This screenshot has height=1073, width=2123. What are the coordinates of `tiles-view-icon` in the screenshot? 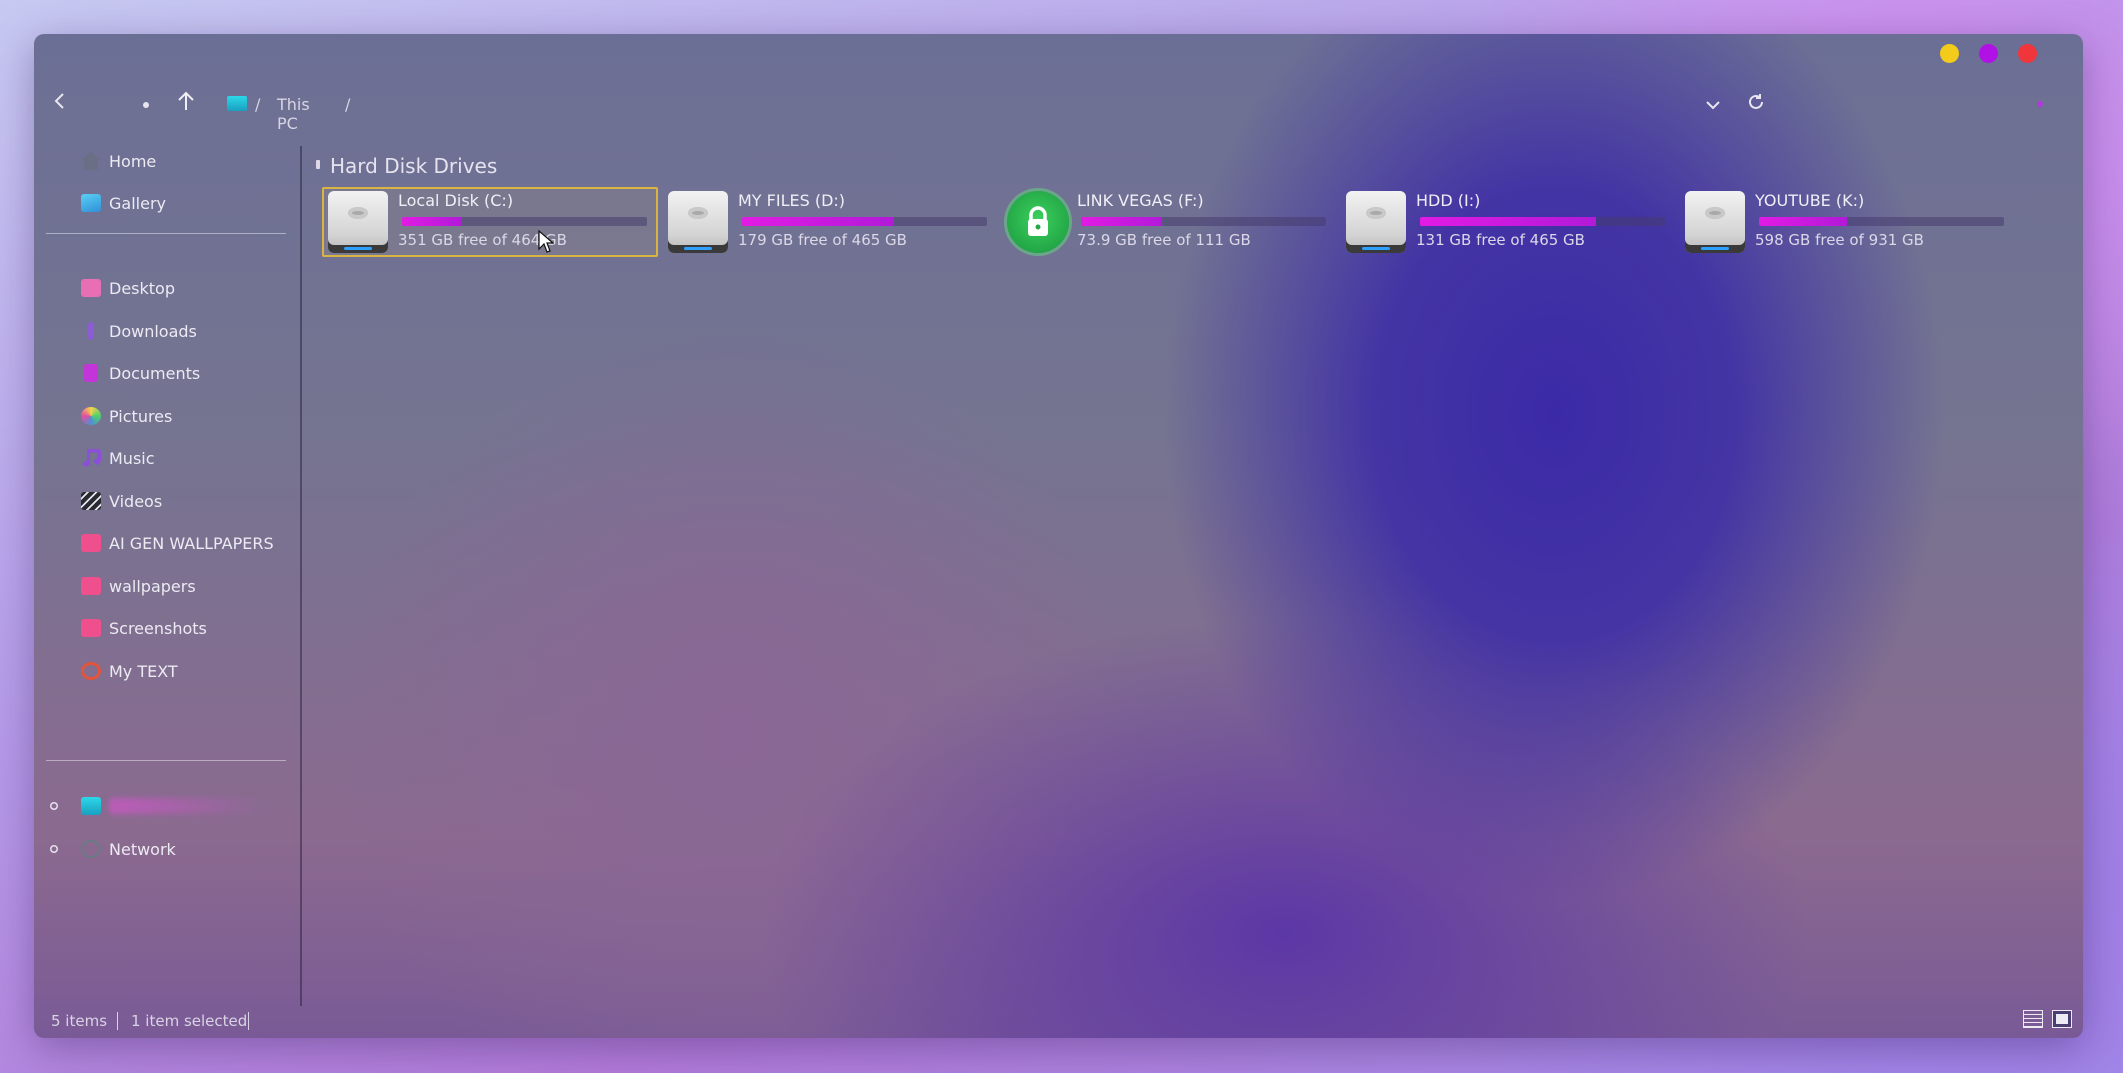 It's located at (2062, 1019).